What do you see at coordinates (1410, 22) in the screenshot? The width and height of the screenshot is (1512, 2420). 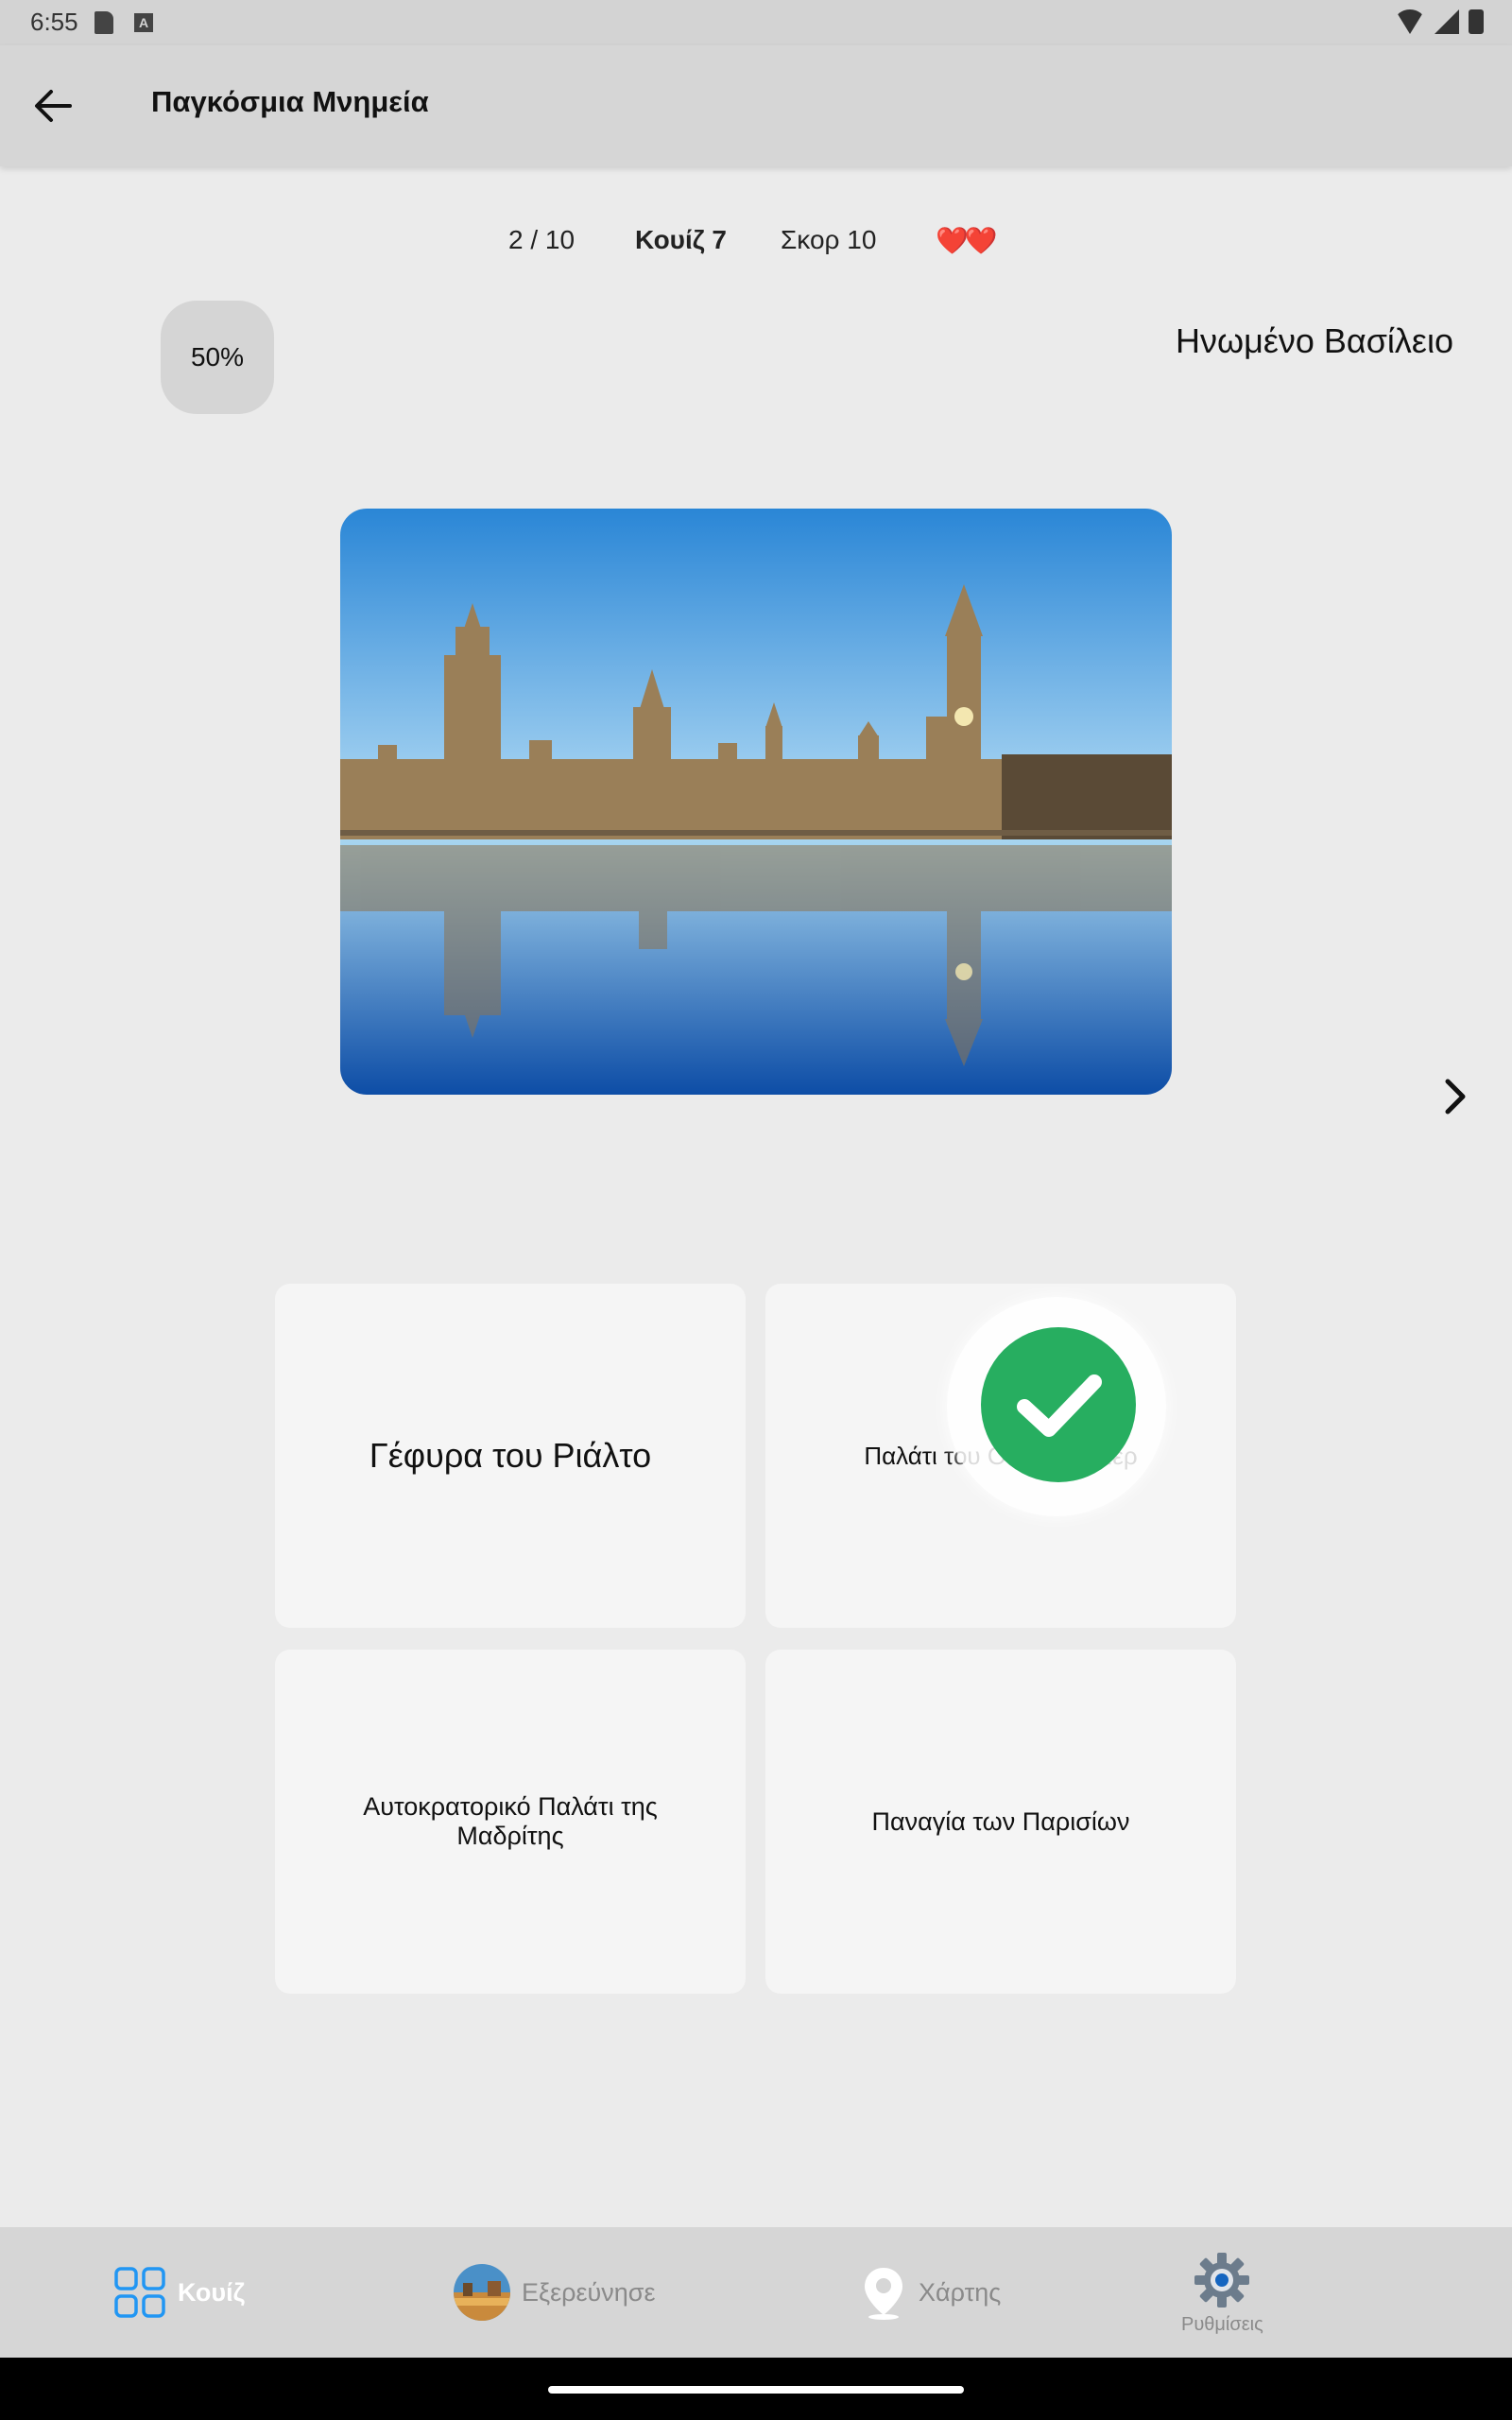 I see `wifi-icon` at bounding box center [1410, 22].